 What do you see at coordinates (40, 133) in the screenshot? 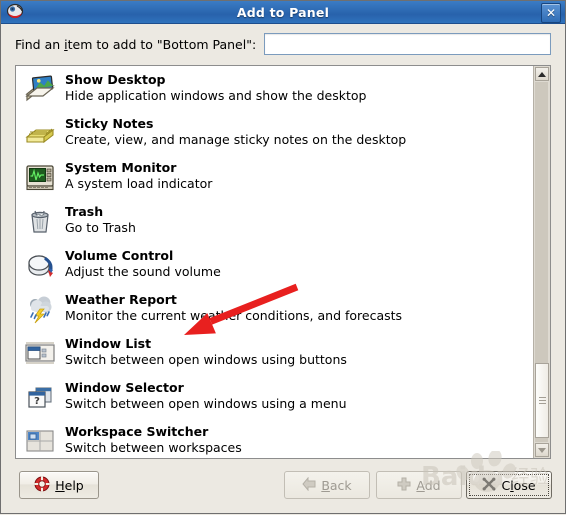
I see `sticky-notes-icon` at bounding box center [40, 133].